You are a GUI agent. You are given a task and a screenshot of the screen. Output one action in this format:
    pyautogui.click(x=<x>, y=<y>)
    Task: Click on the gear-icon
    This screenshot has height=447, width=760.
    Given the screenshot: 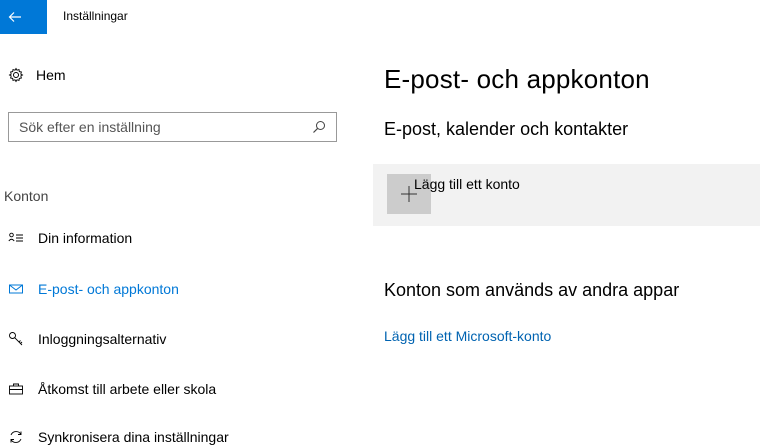 What is the action you would take?
    pyautogui.click(x=16, y=75)
    